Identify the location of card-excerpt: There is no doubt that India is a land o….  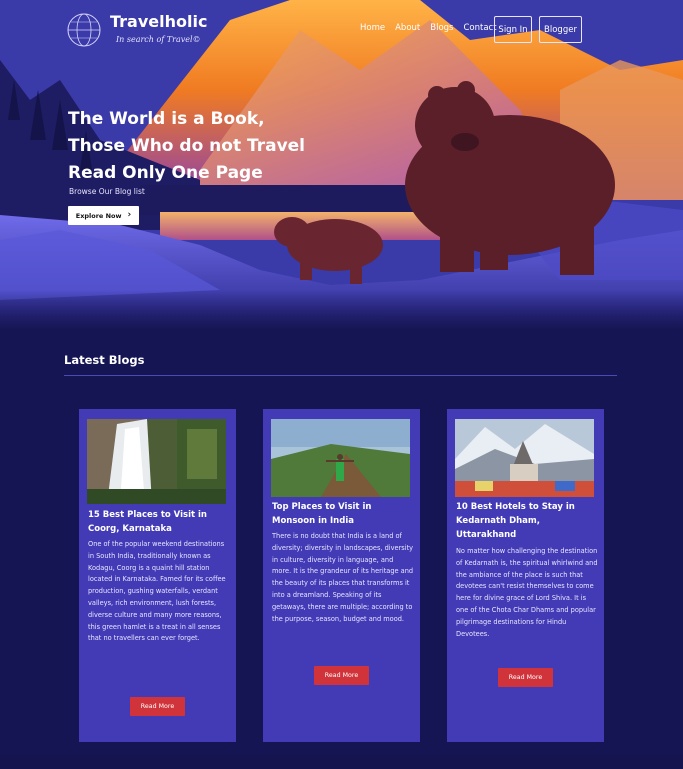
(343, 577).